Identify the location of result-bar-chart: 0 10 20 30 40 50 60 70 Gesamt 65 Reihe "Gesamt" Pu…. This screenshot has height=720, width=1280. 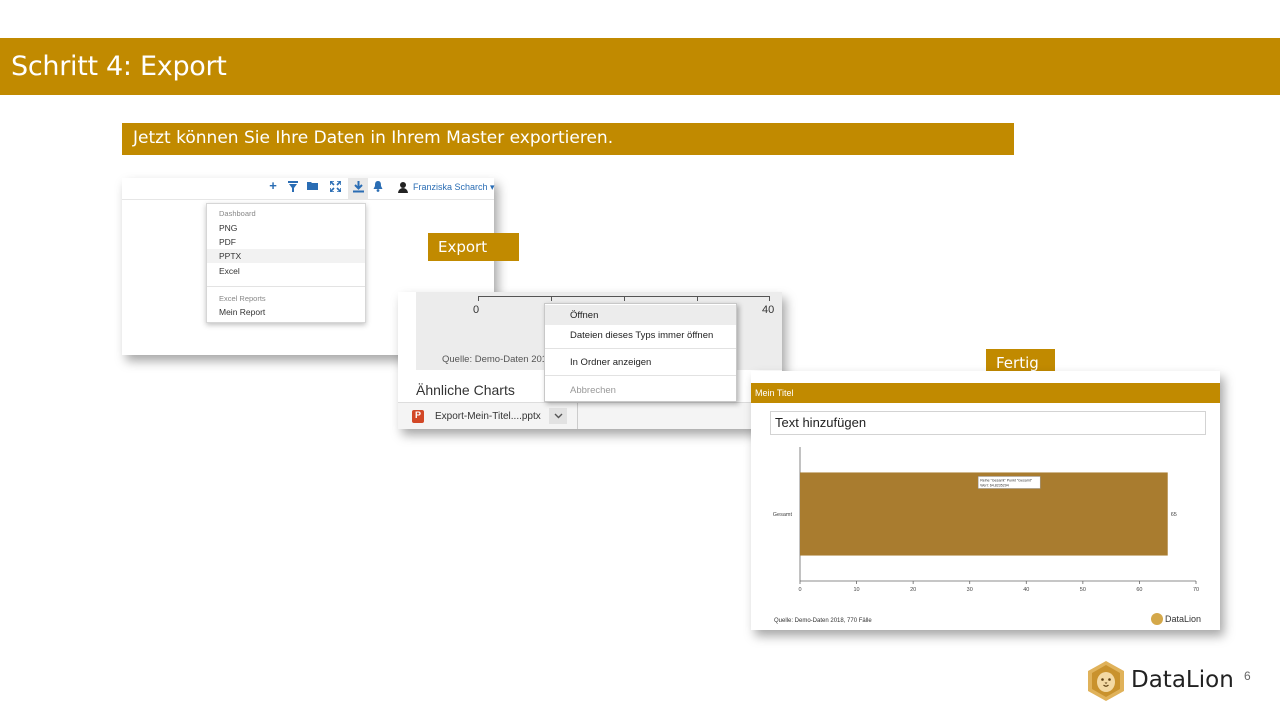
(986, 520).